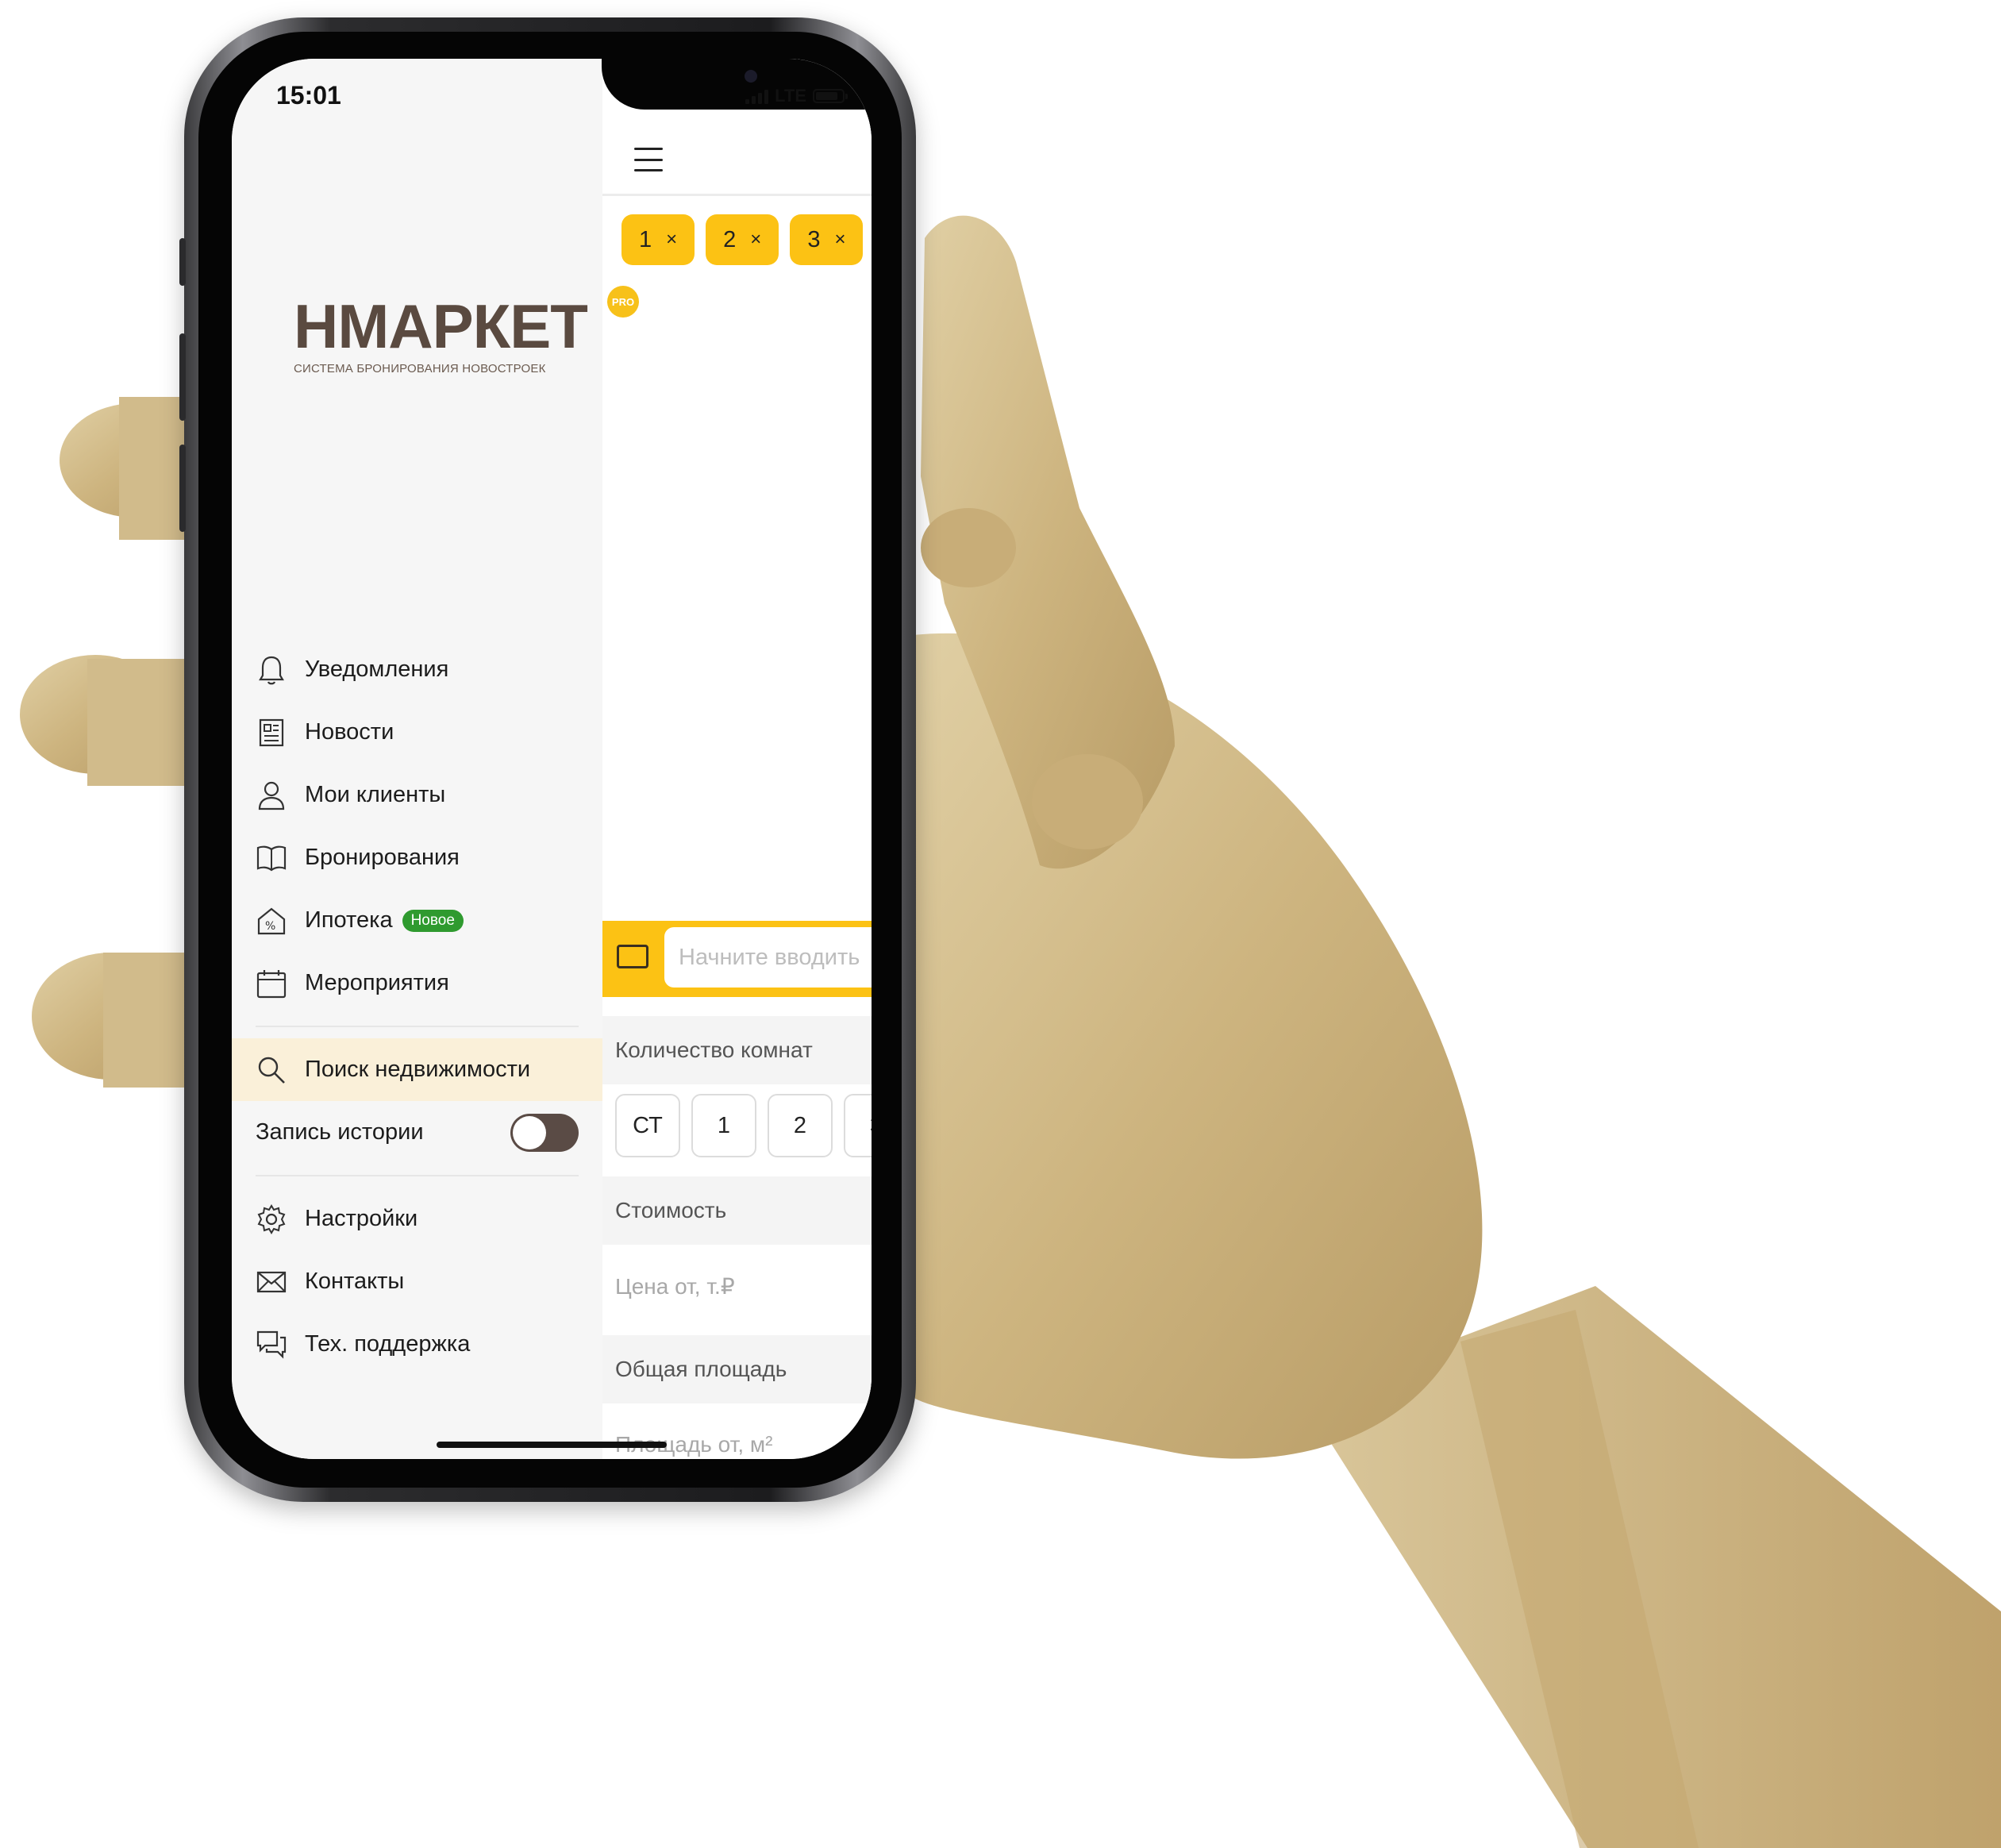 The height and width of the screenshot is (1848, 2001). Describe the element at coordinates (751, 76) in the screenshot. I see `sensor-dot` at that location.